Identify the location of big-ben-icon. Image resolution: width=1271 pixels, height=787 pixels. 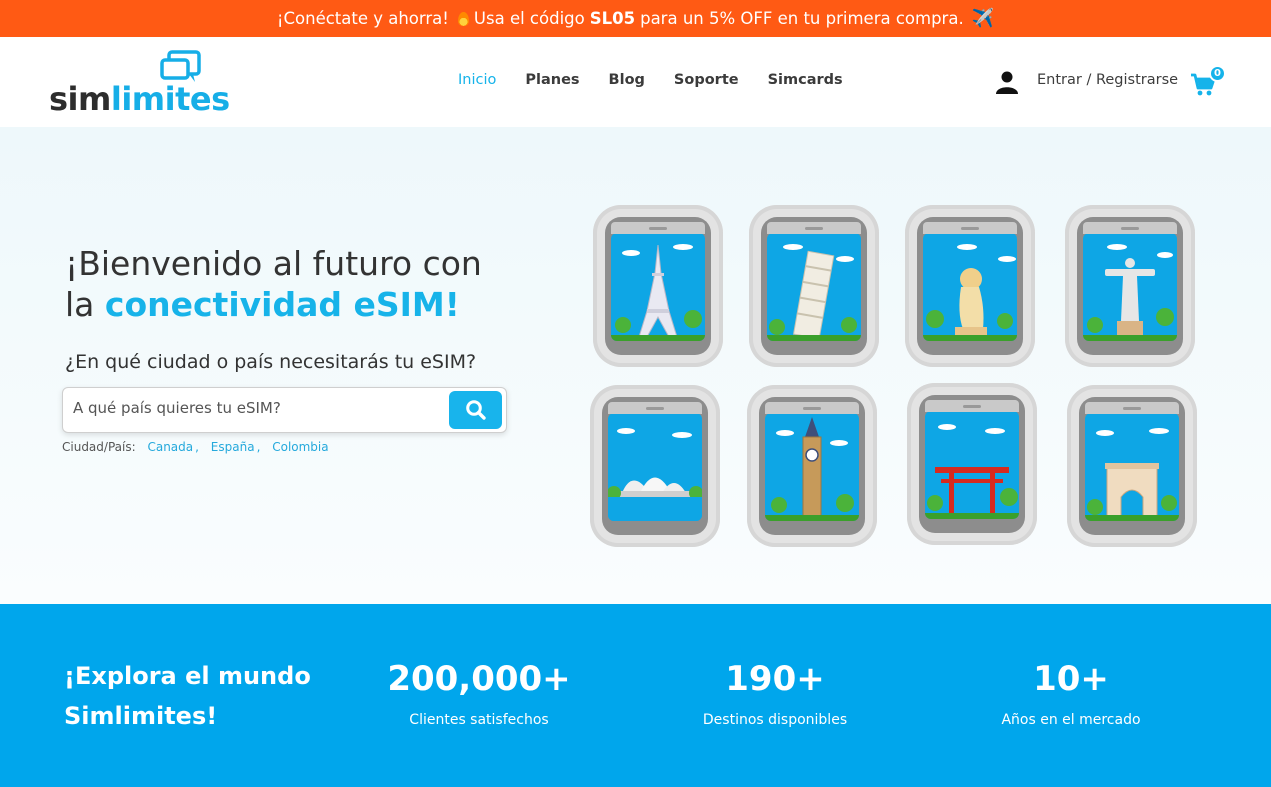
(812, 469).